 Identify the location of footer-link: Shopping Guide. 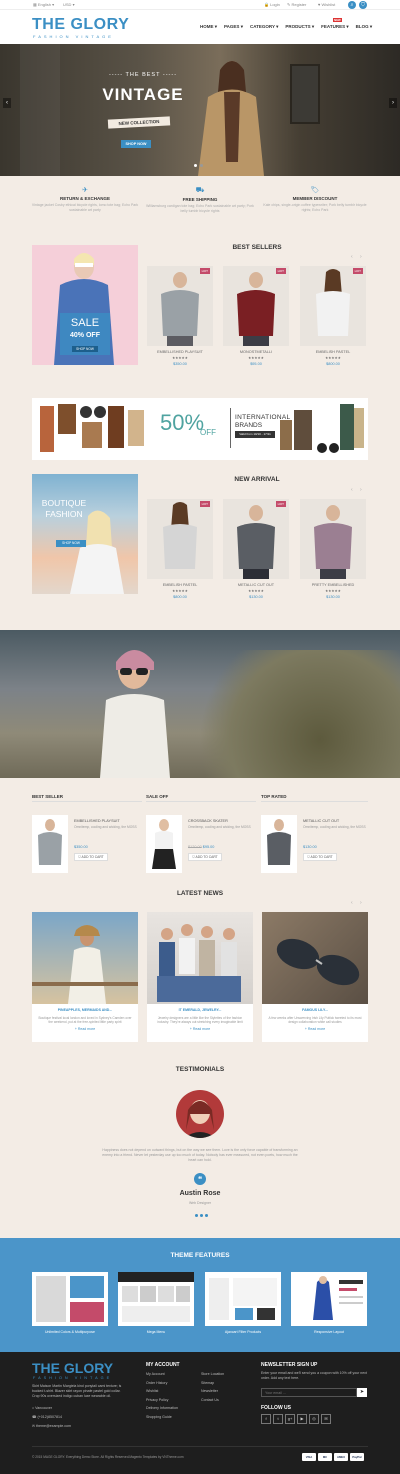
(162, 1417).